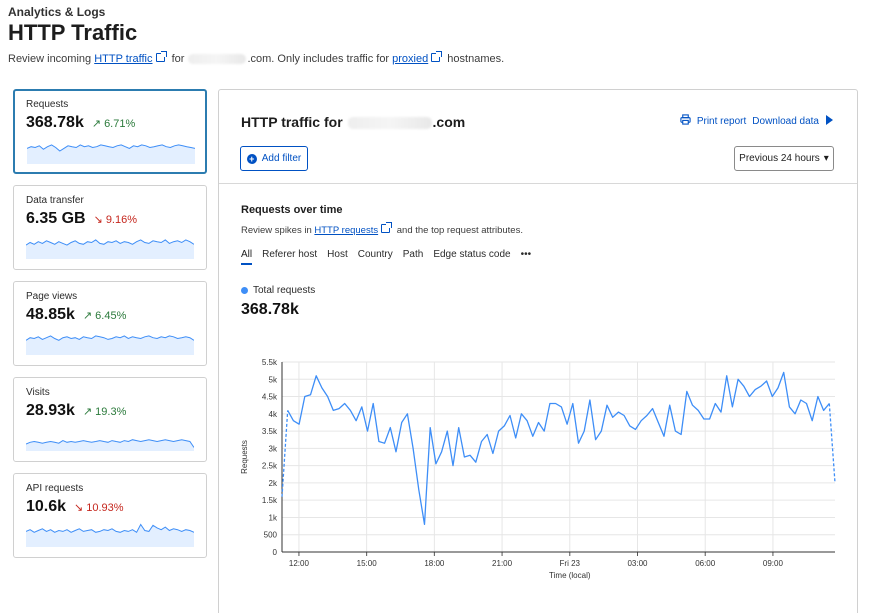 Image resolution: width=871 pixels, height=613 pixels. I want to click on x-tick-label: Fri 23, so click(570, 563).